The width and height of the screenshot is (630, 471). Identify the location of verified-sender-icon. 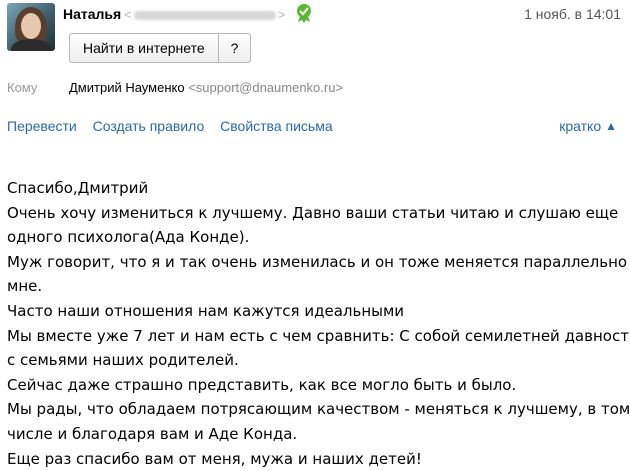
(304, 13).